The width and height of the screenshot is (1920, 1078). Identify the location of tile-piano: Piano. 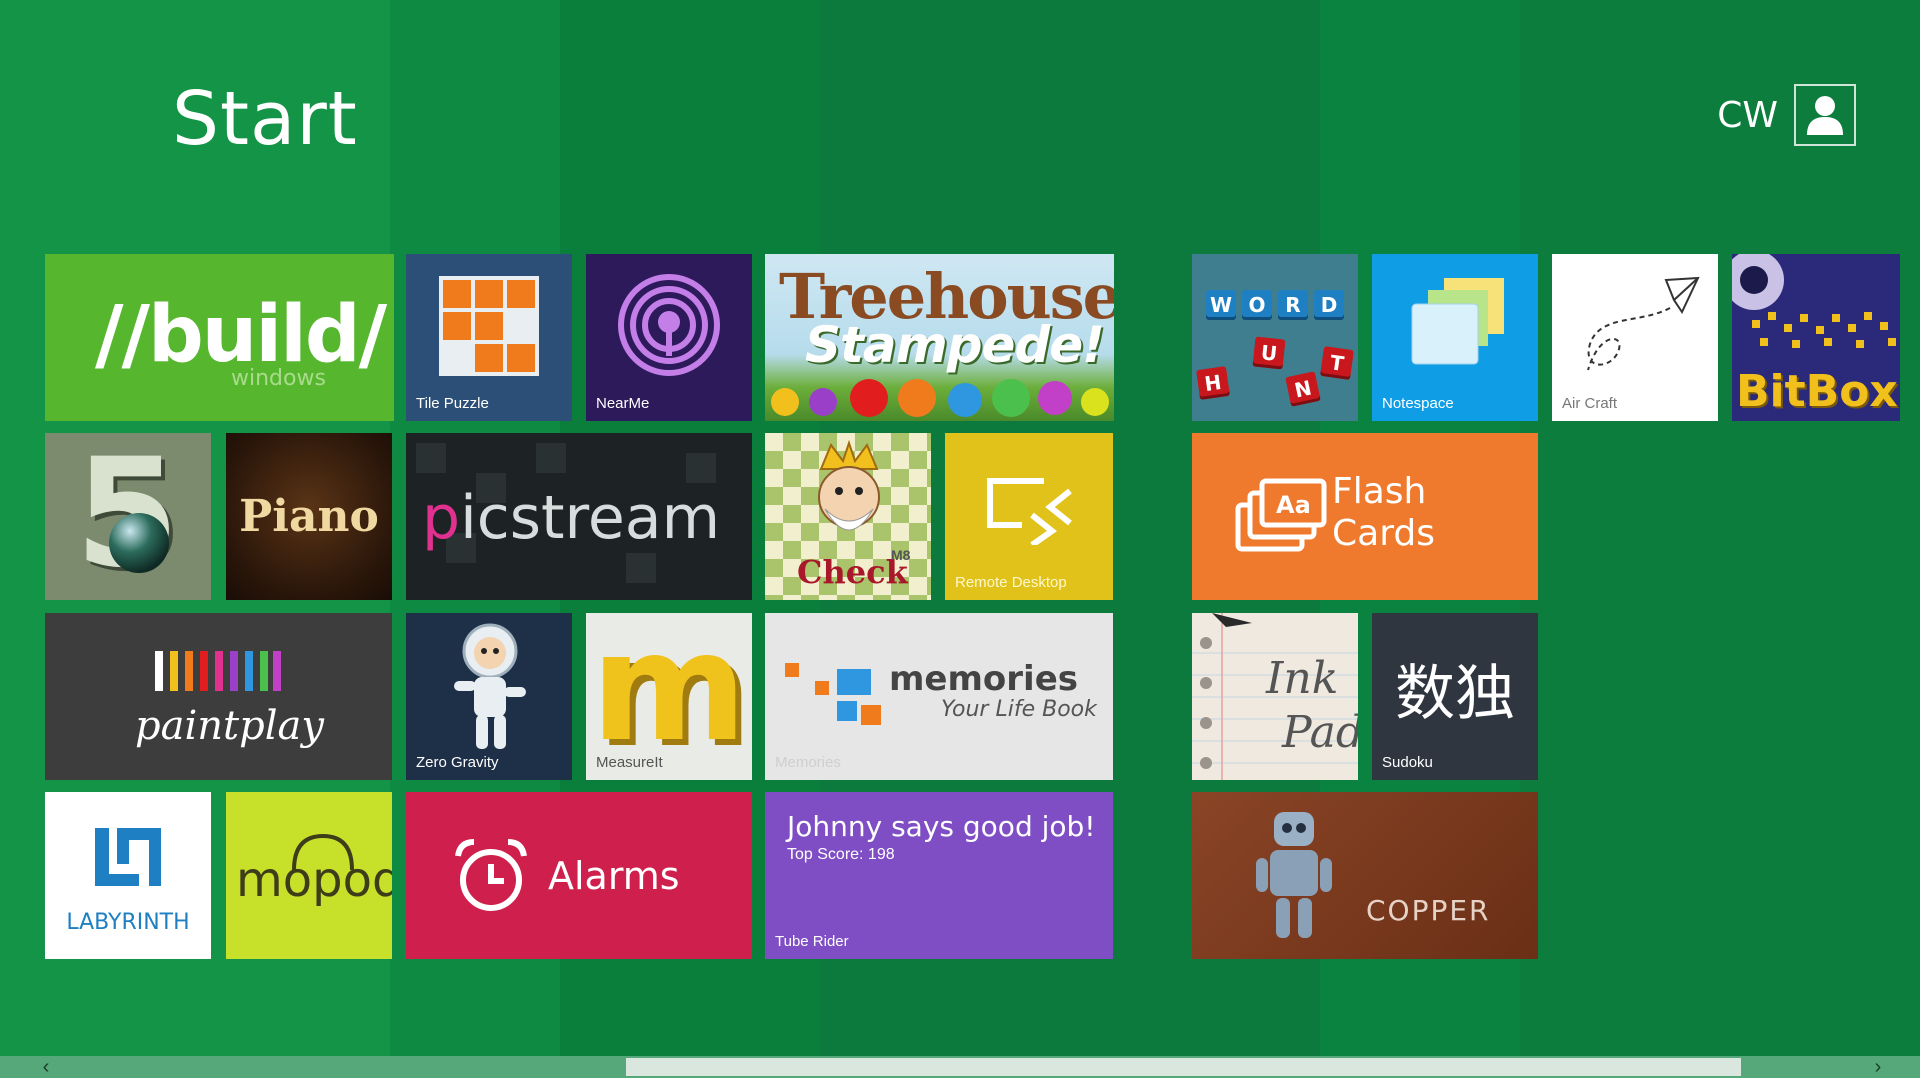
(309, 516).